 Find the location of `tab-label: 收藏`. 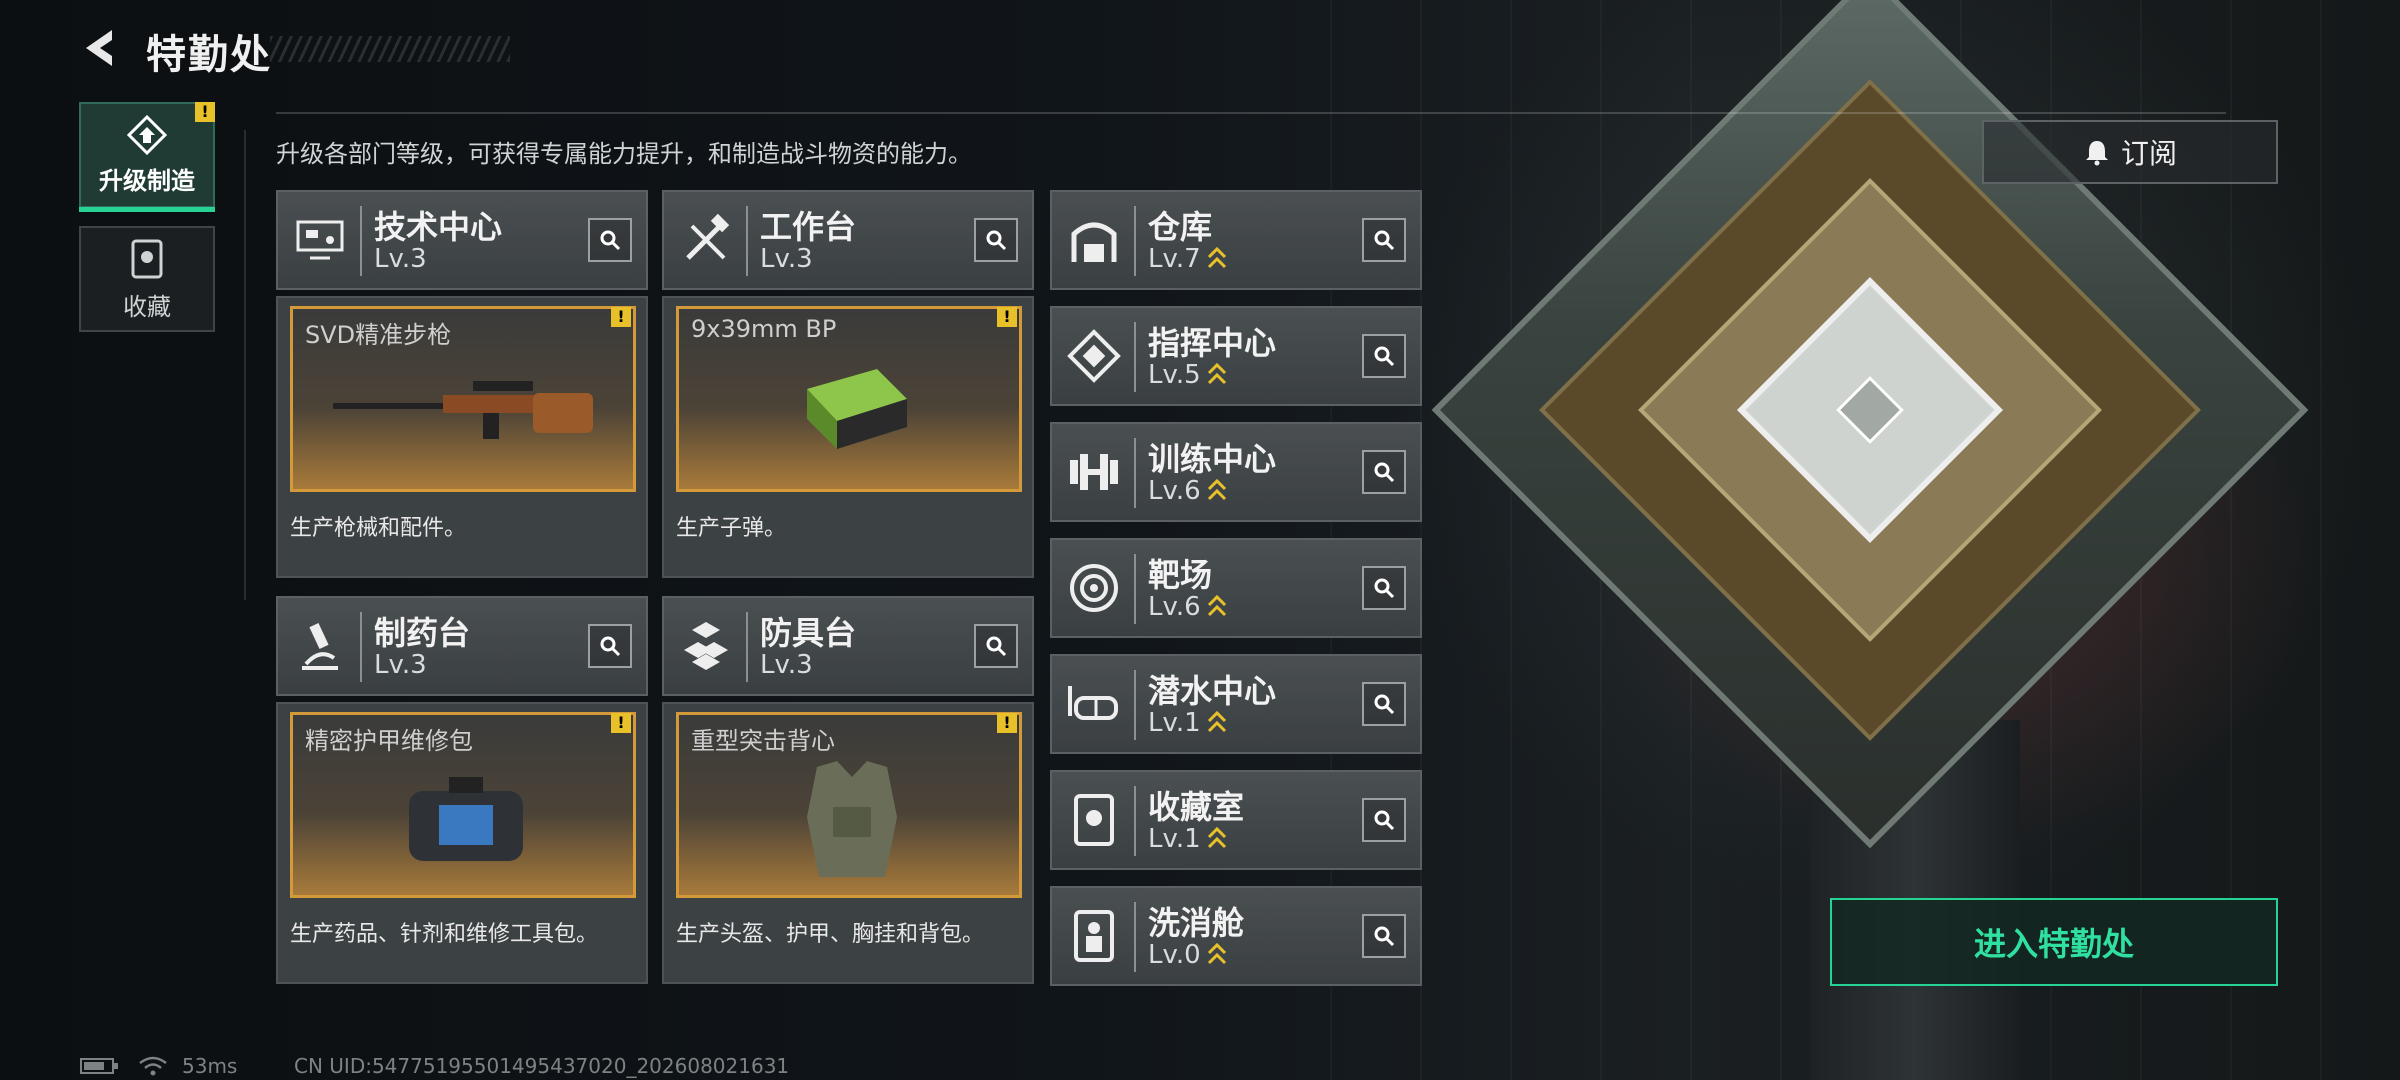

tab-label: 收藏 is located at coordinates (147, 306).